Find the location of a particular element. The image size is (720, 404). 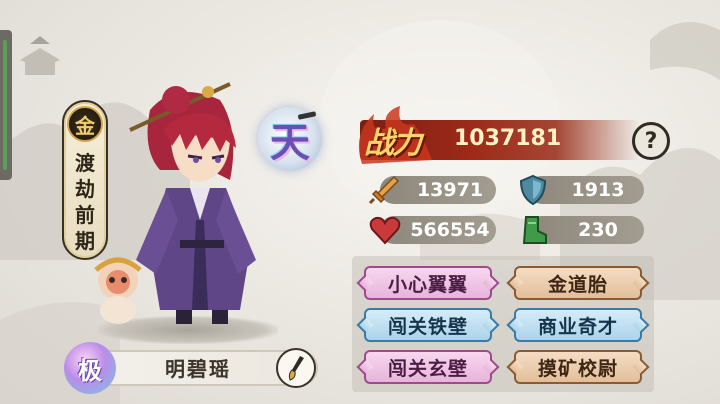

stat-attack: 13971 is located at coordinates (432, 190).